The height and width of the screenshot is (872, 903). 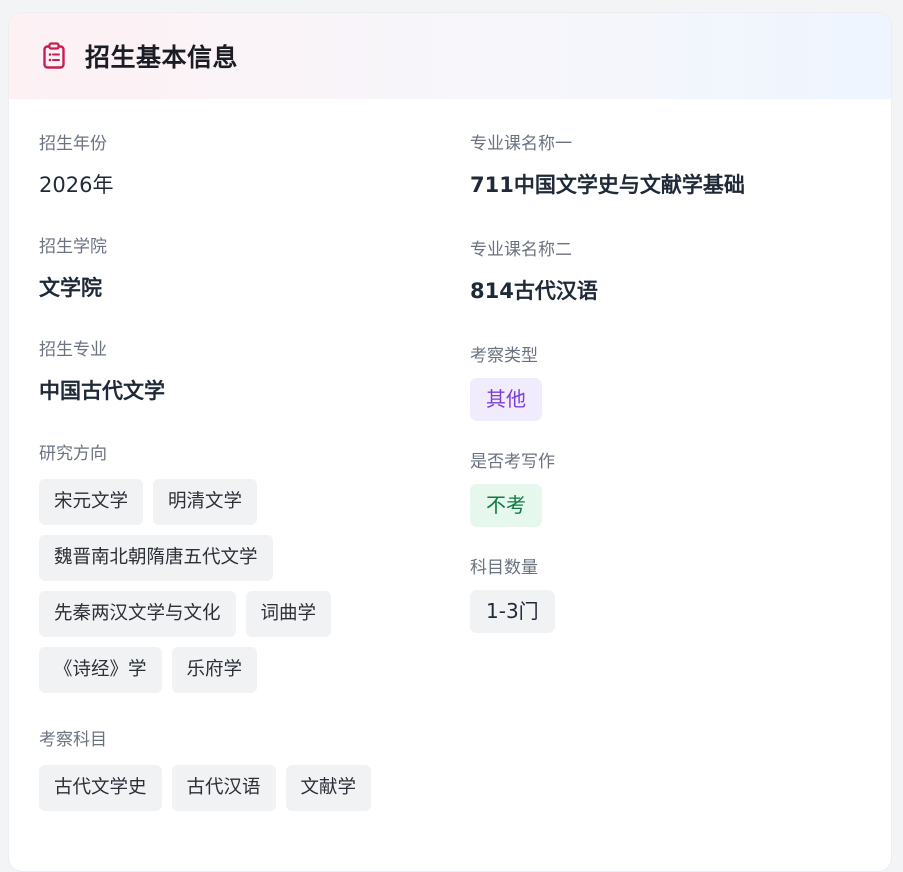 What do you see at coordinates (521, 144) in the screenshot?
I see `course1-label: 专业课名称一` at bounding box center [521, 144].